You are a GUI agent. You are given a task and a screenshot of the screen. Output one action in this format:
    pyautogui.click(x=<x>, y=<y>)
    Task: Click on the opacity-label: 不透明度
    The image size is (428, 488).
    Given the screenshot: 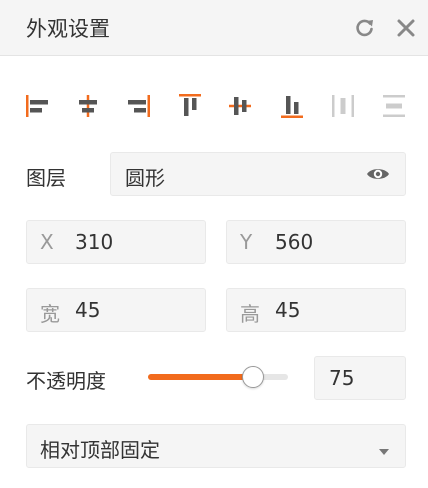 What is the action you would take?
    pyautogui.click(x=66, y=381)
    